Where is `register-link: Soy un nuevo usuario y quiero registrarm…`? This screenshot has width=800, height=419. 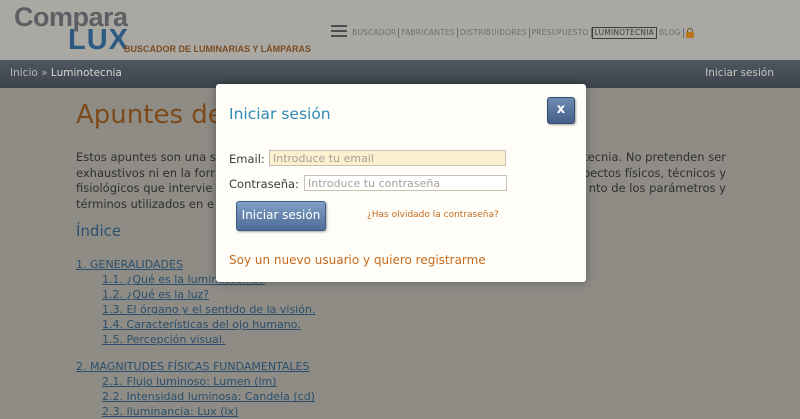 register-link: Soy un nuevo usuario y quiero registrarm… is located at coordinates (357, 260).